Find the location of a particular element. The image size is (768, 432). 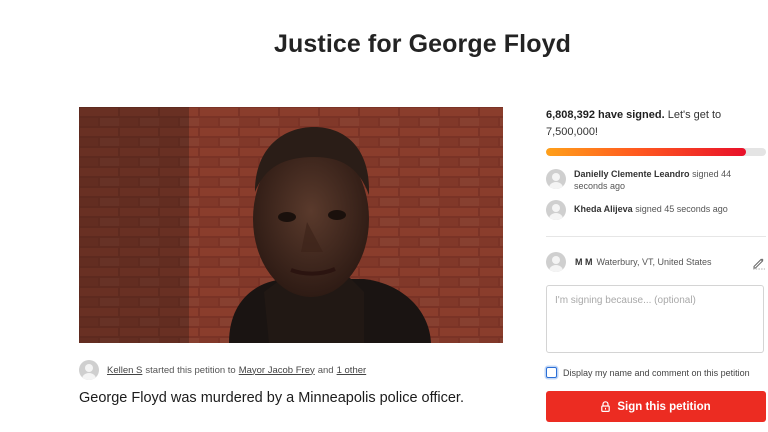

sign-petition-button: Sign this petition is located at coordinates (656, 406).